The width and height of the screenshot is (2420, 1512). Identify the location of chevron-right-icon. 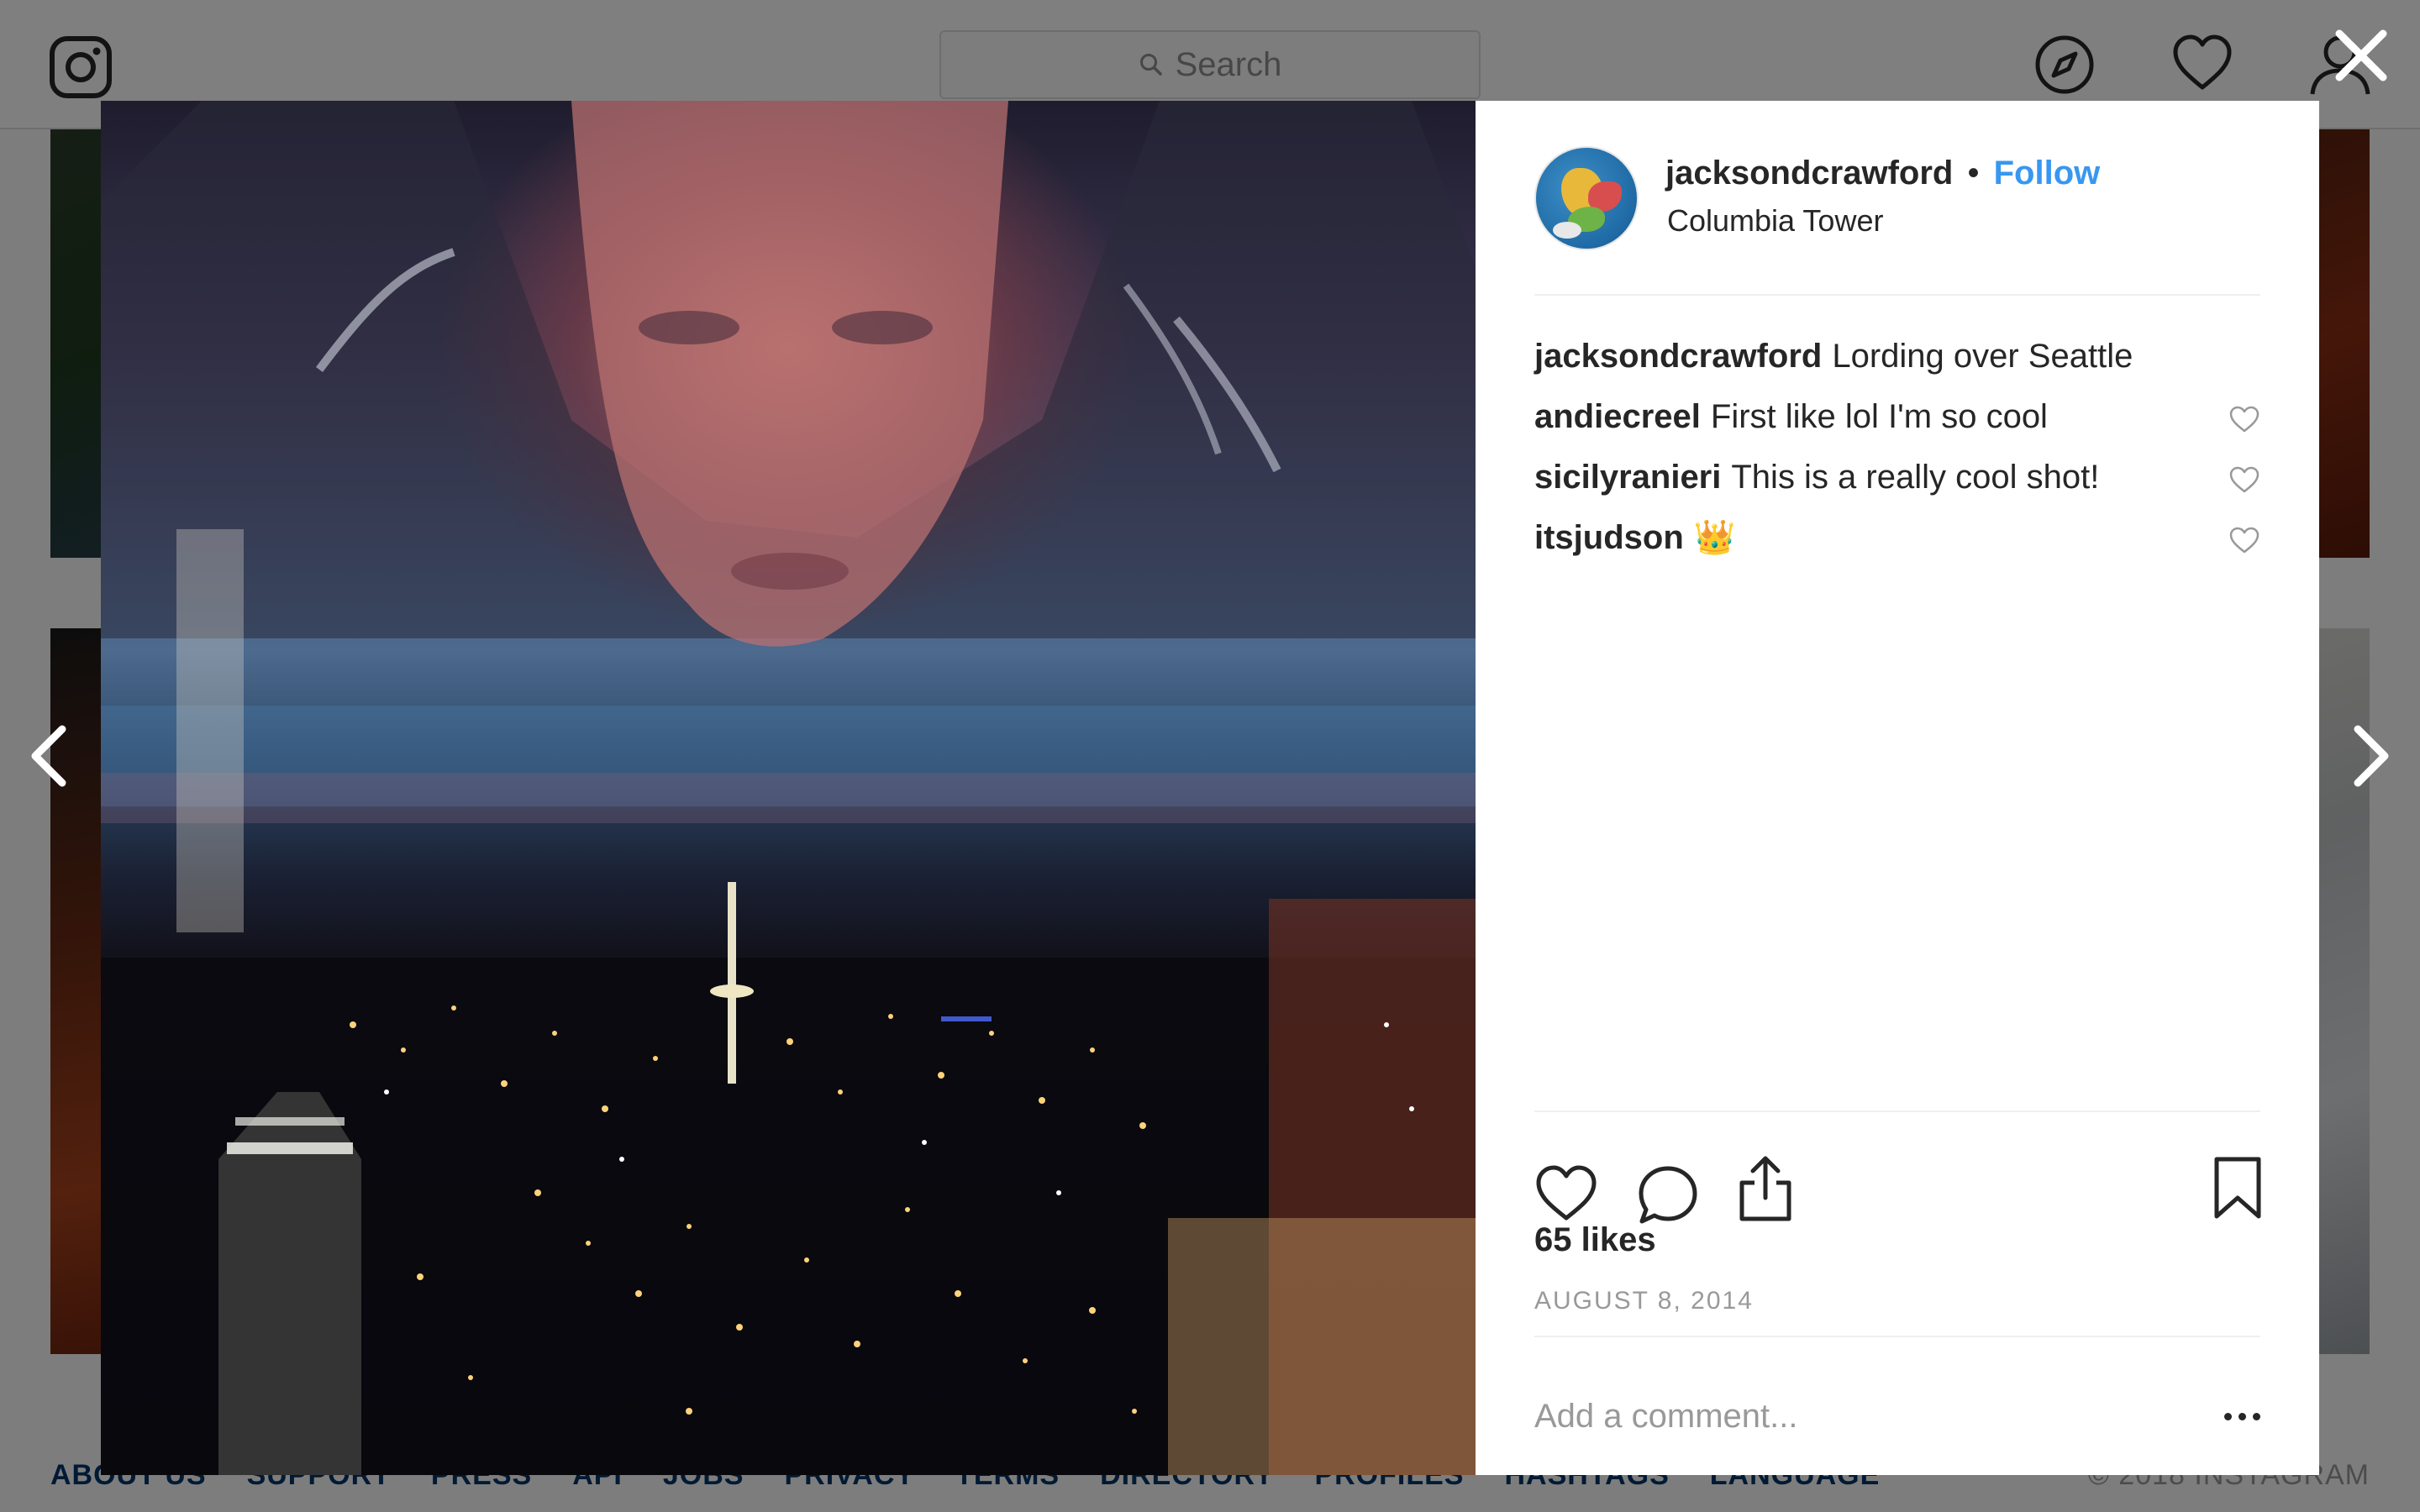
(2369, 756).